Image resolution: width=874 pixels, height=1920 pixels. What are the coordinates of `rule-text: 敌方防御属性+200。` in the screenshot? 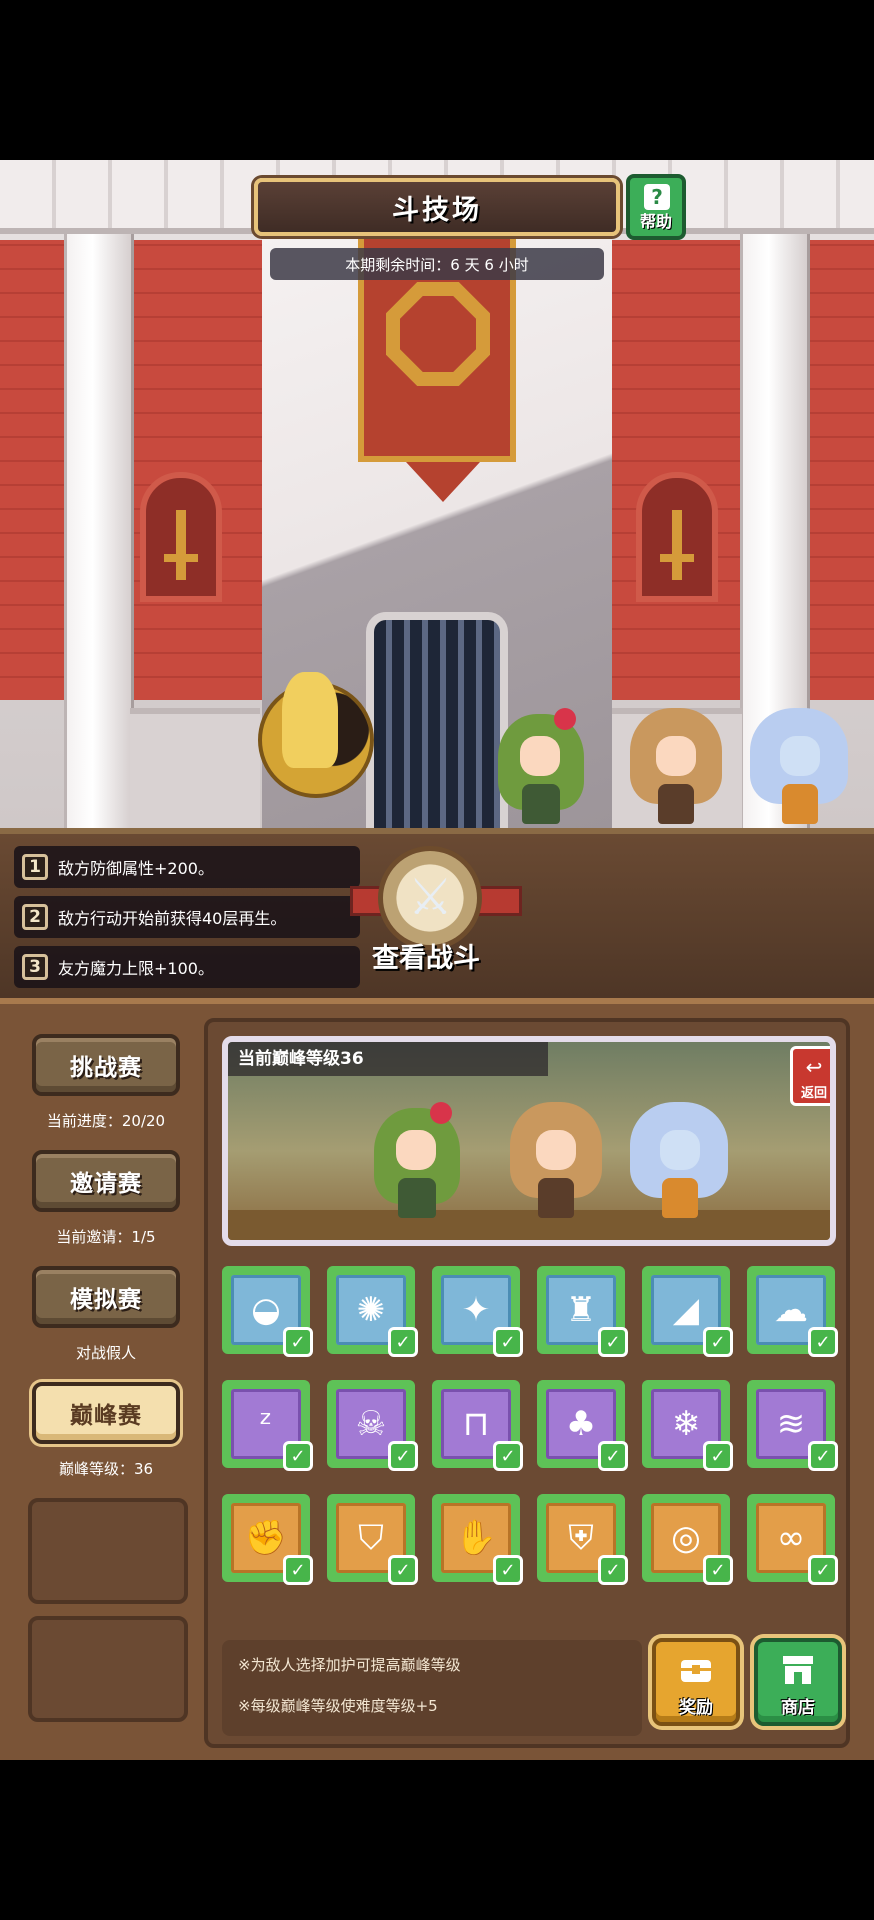 It's located at (136, 868).